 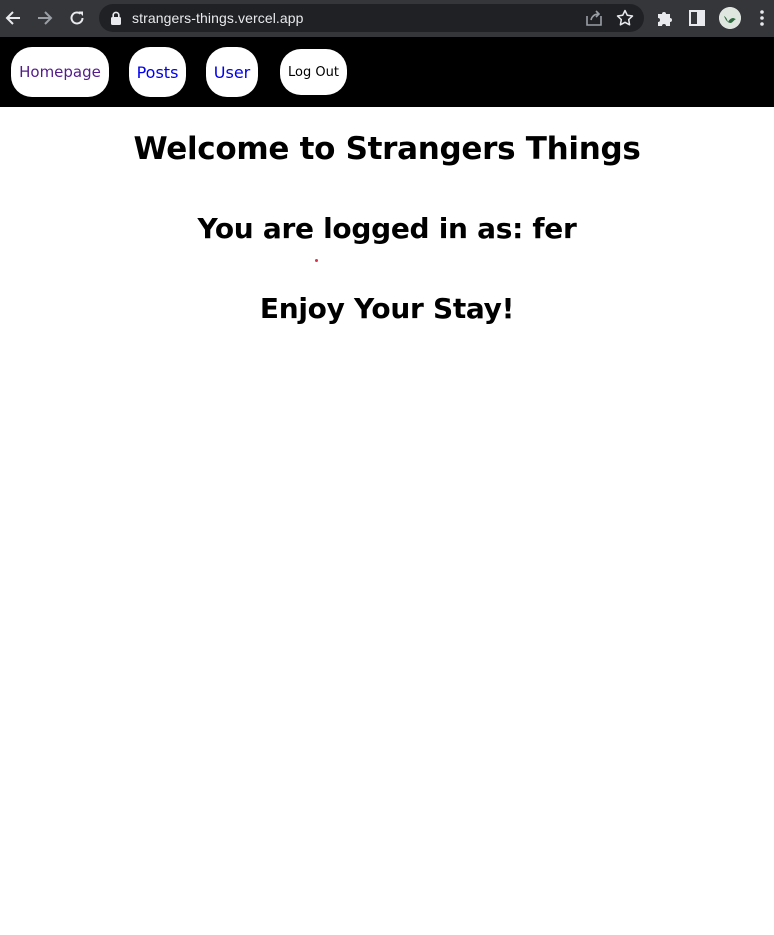 What do you see at coordinates (157, 72) in the screenshot?
I see `nav-link-posts: Posts` at bounding box center [157, 72].